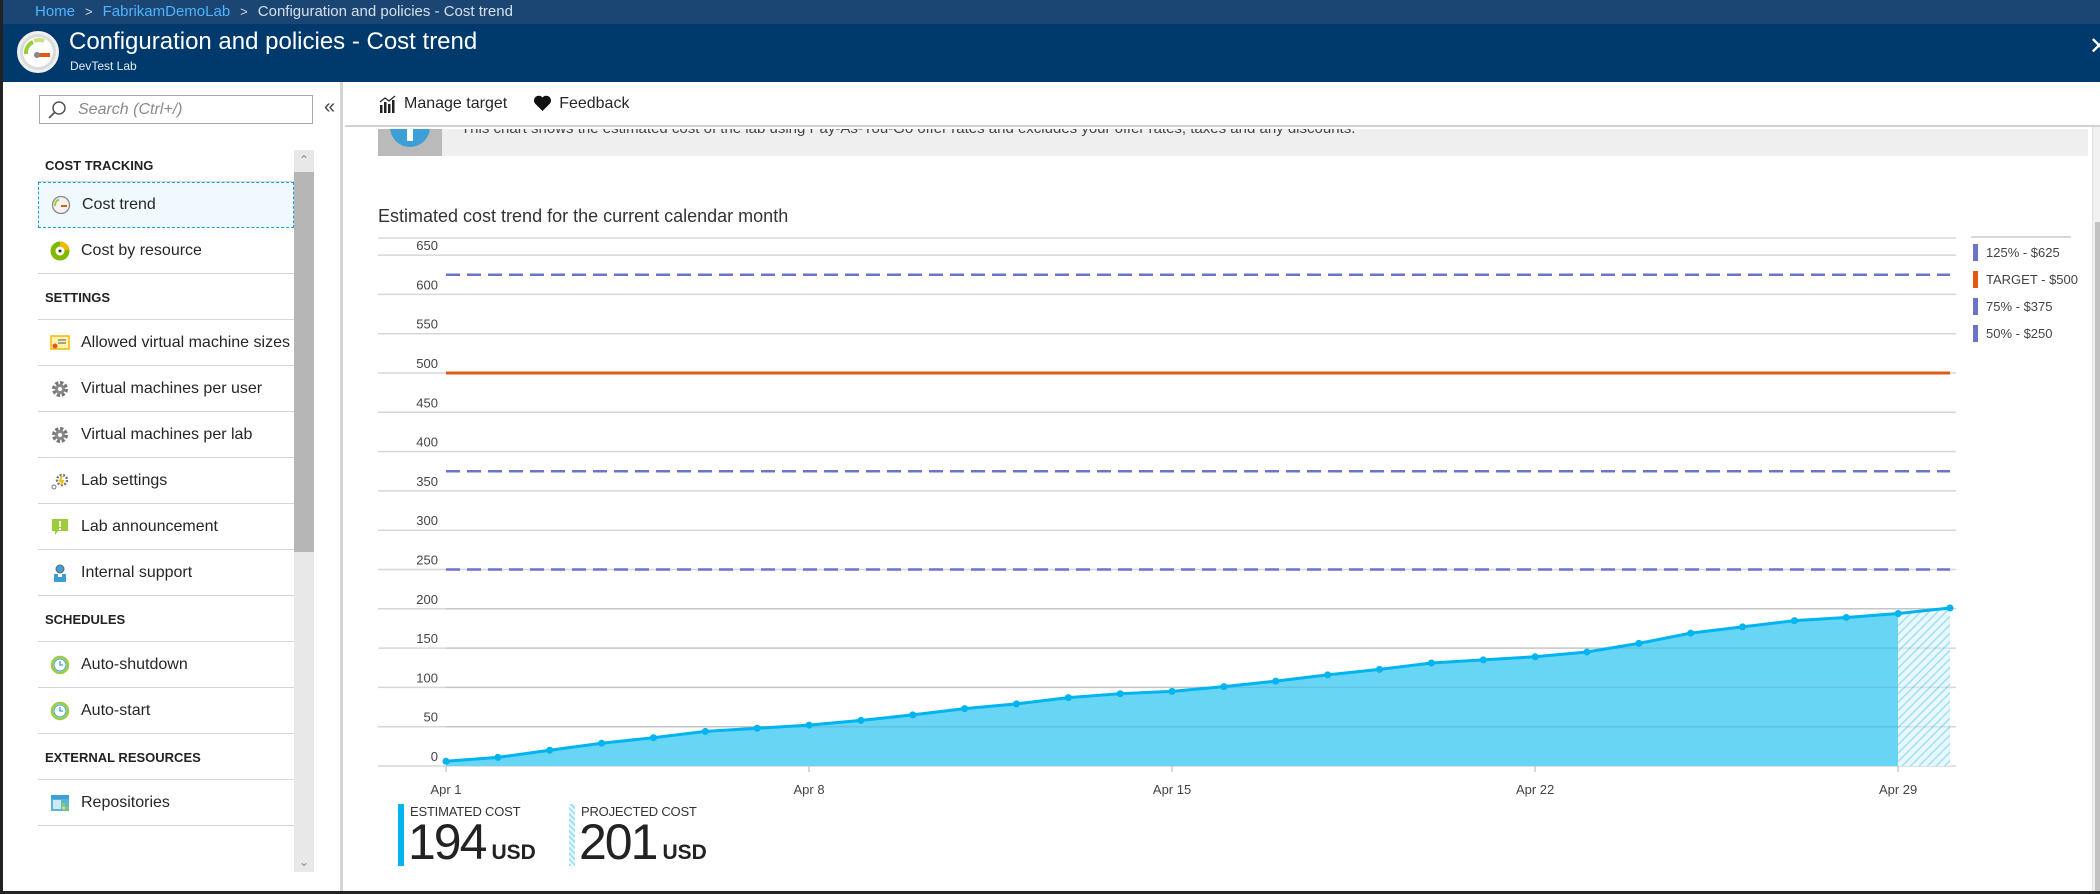  I want to click on section-settings: SETTINGS, so click(166, 297).